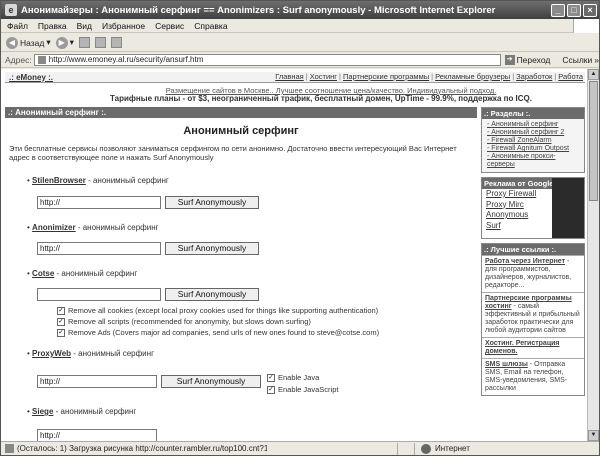 Image resolution: width=600 pixels, height=456 pixels. What do you see at coordinates (52, 26) in the screenshot?
I see `menu-edit: Правка` at bounding box center [52, 26].